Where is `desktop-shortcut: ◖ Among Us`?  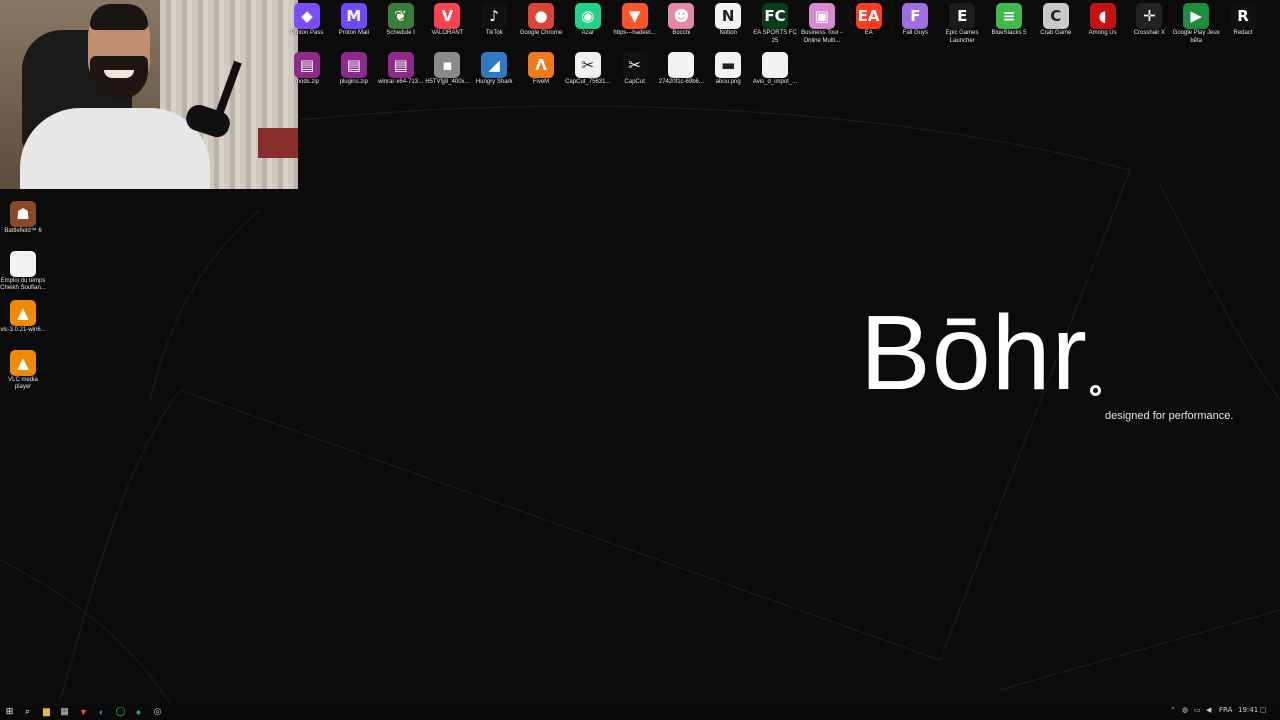
desktop-shortcut: ◖ Among Us is located at coordinates (1103, 20).